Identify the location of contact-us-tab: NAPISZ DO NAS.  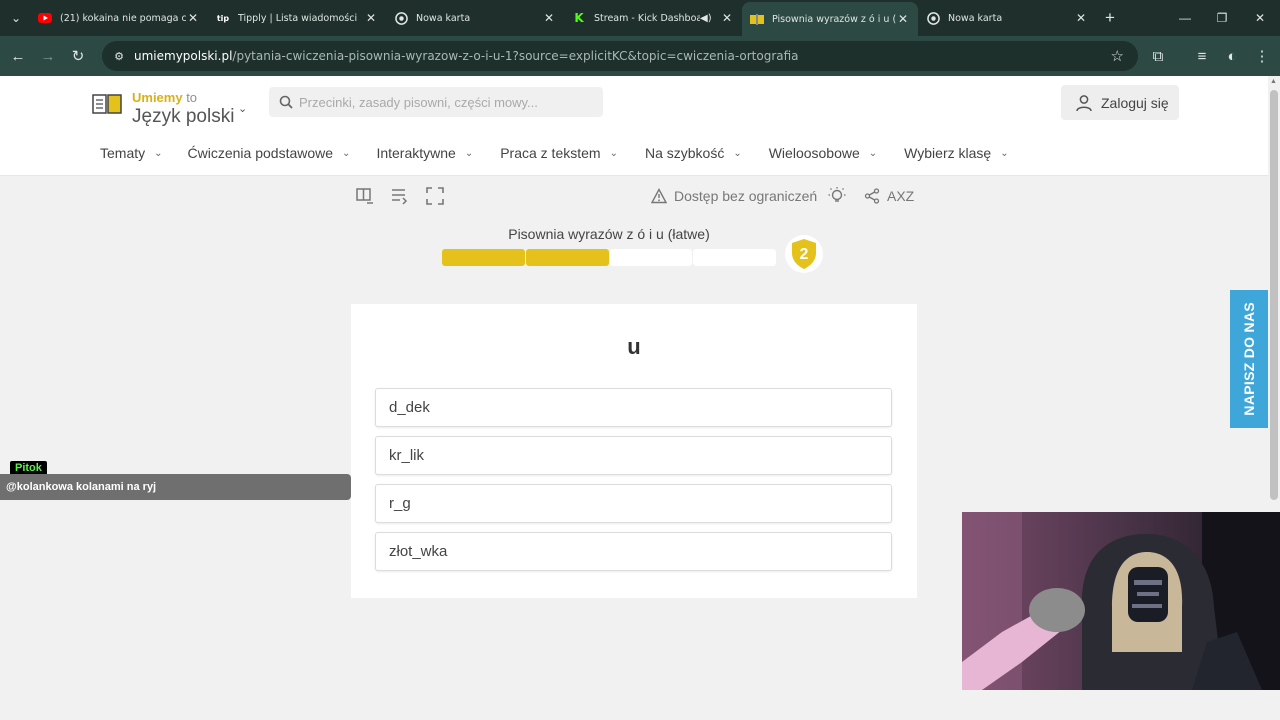
(1249, 359).